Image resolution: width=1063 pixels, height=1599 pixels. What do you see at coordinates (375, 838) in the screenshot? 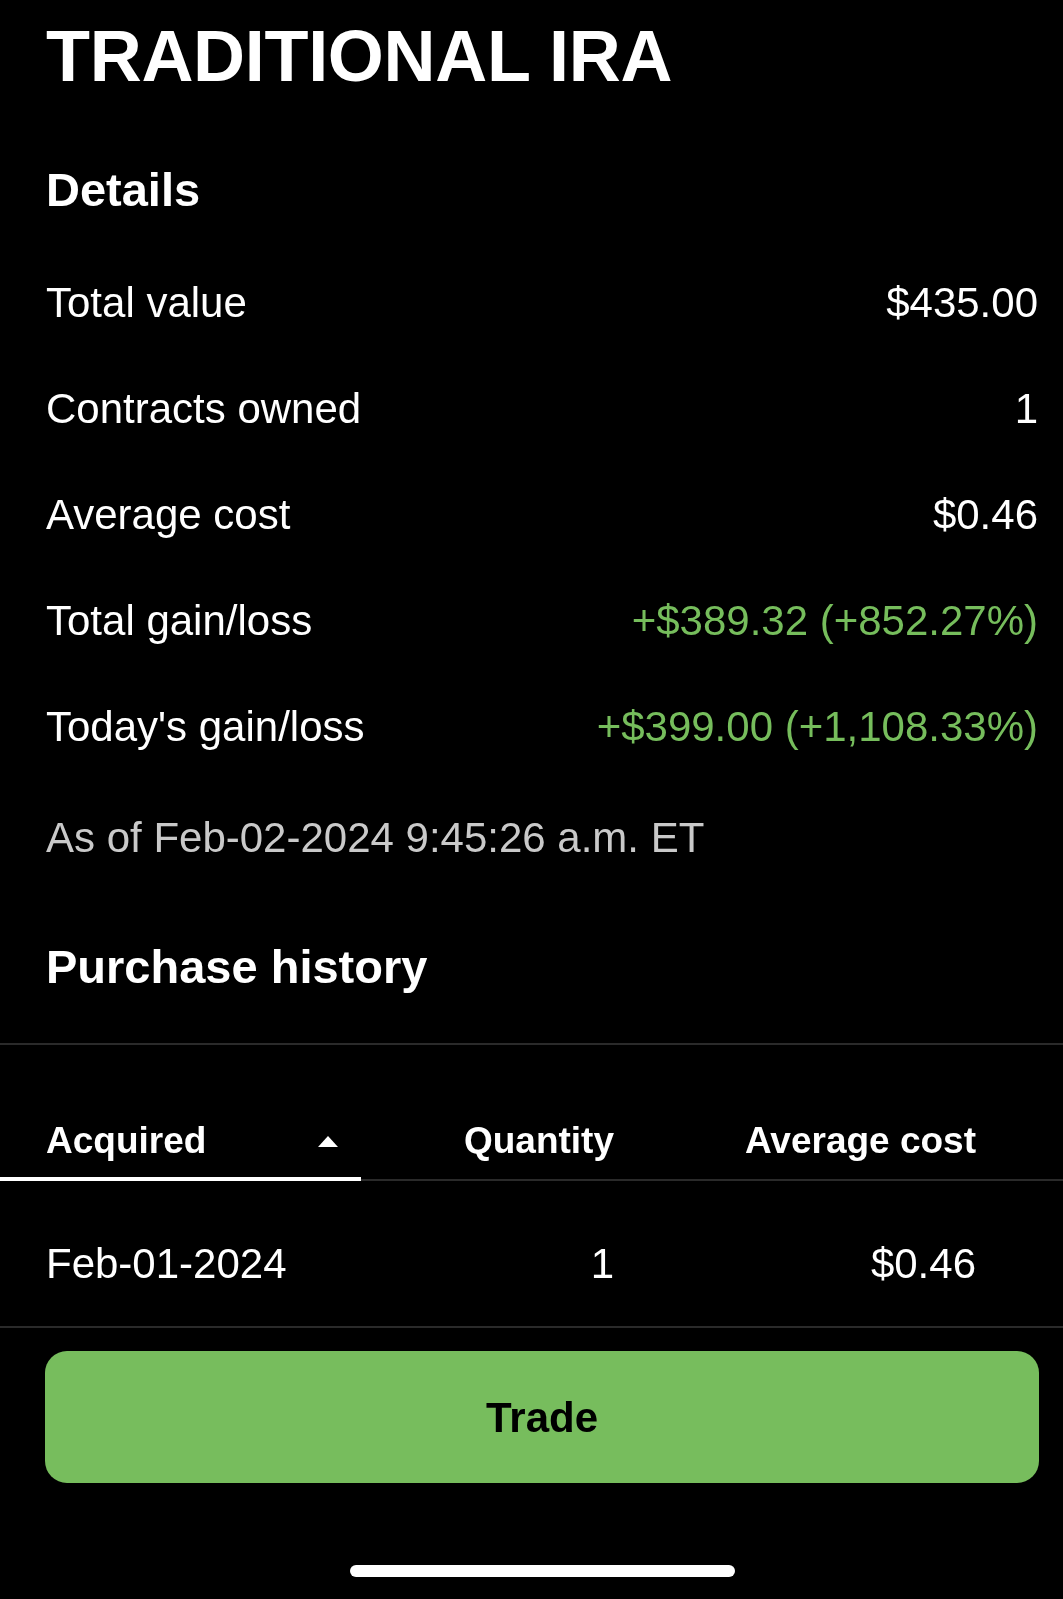
I see `timestamp-text: As of Feb-02-2024 9:45:26 a.m. ET` at bounding box center [375, 838].